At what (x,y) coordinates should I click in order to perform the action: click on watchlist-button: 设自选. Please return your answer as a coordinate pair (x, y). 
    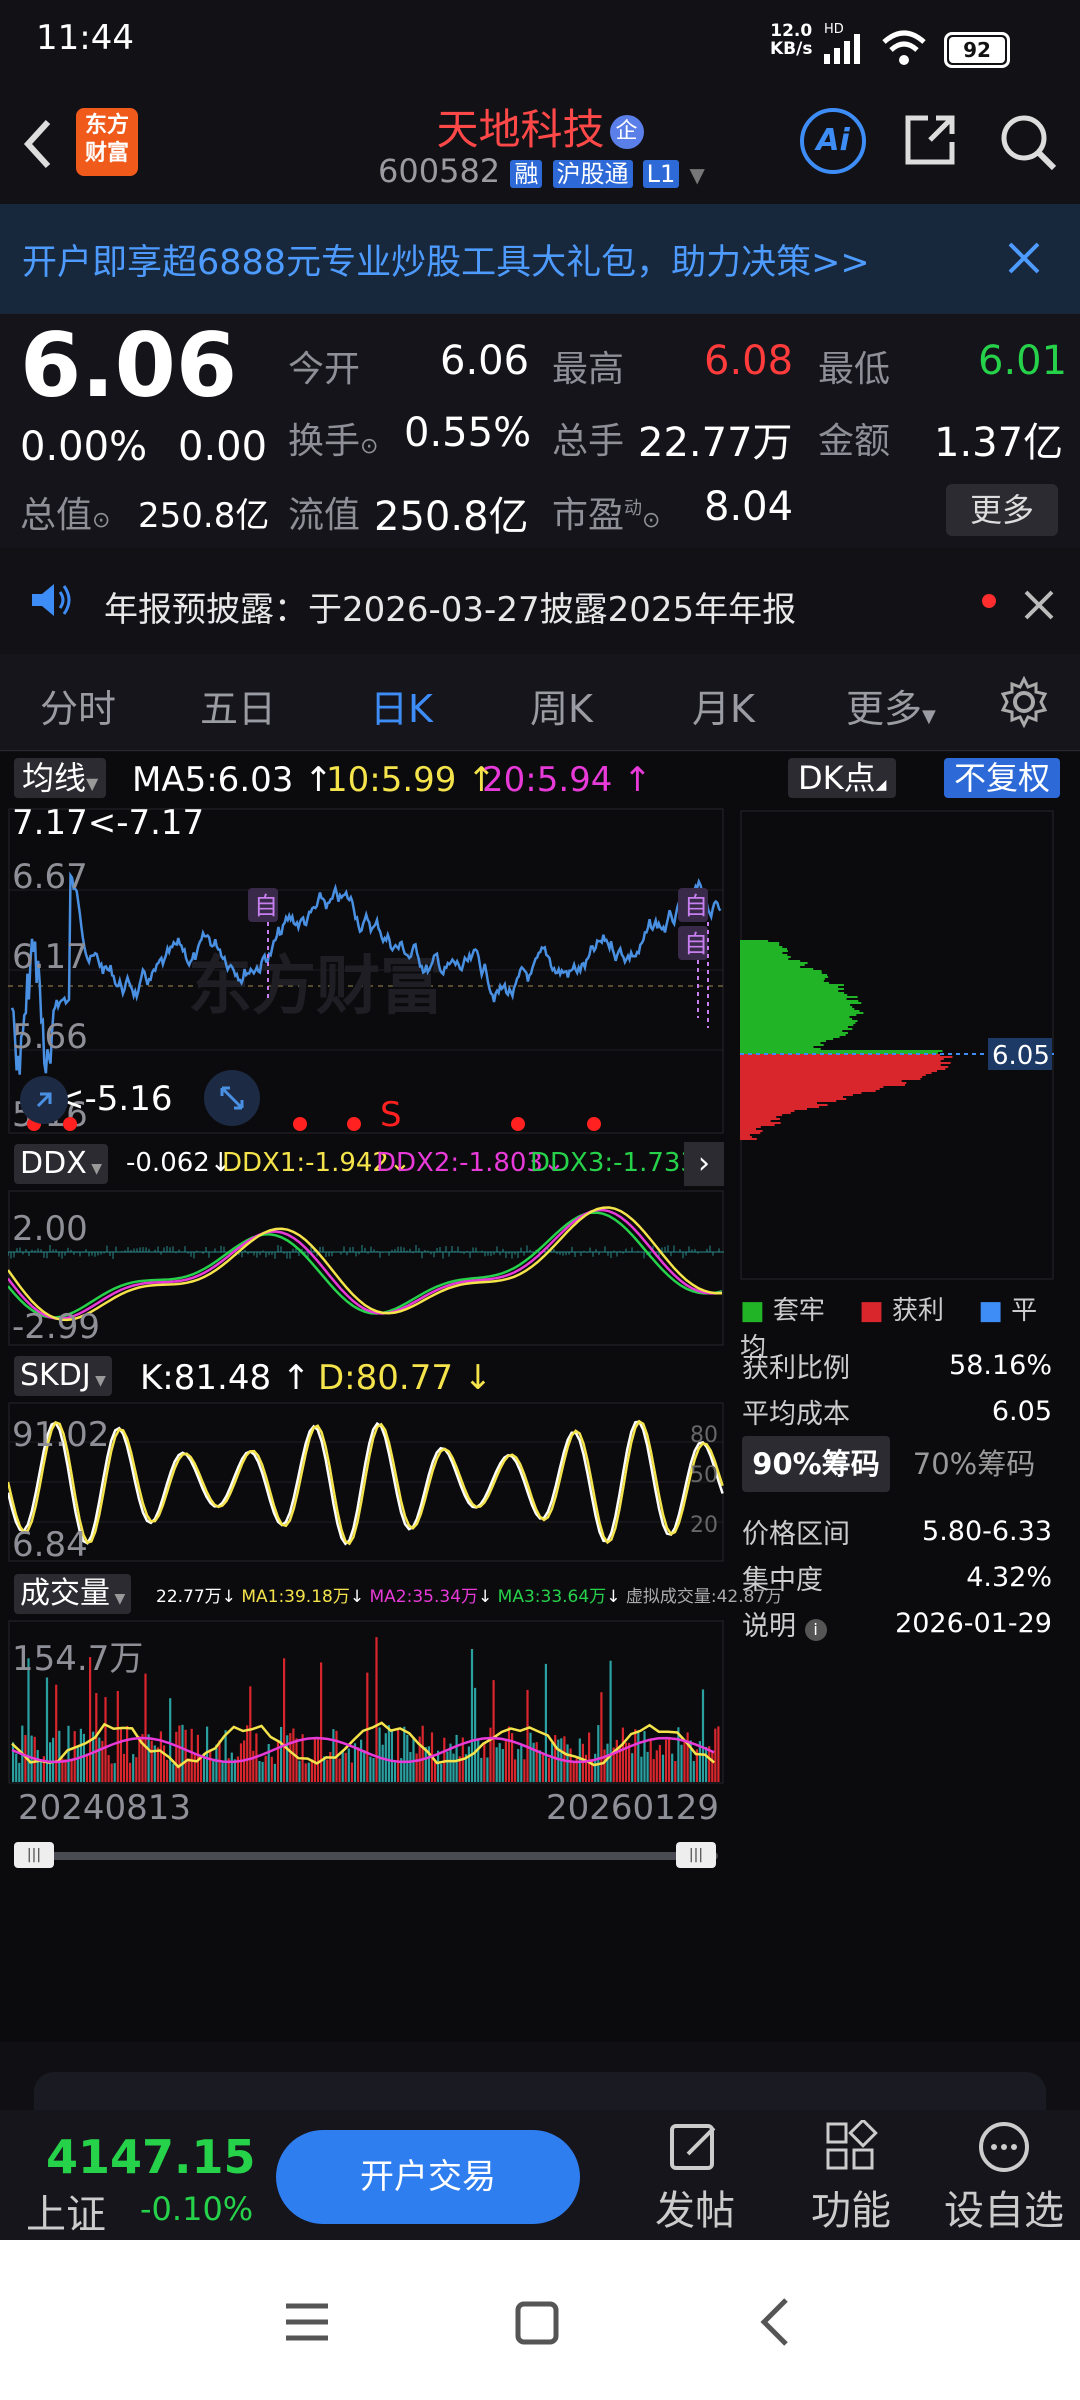
    Looking at the image, I should click on (1004, 2178).